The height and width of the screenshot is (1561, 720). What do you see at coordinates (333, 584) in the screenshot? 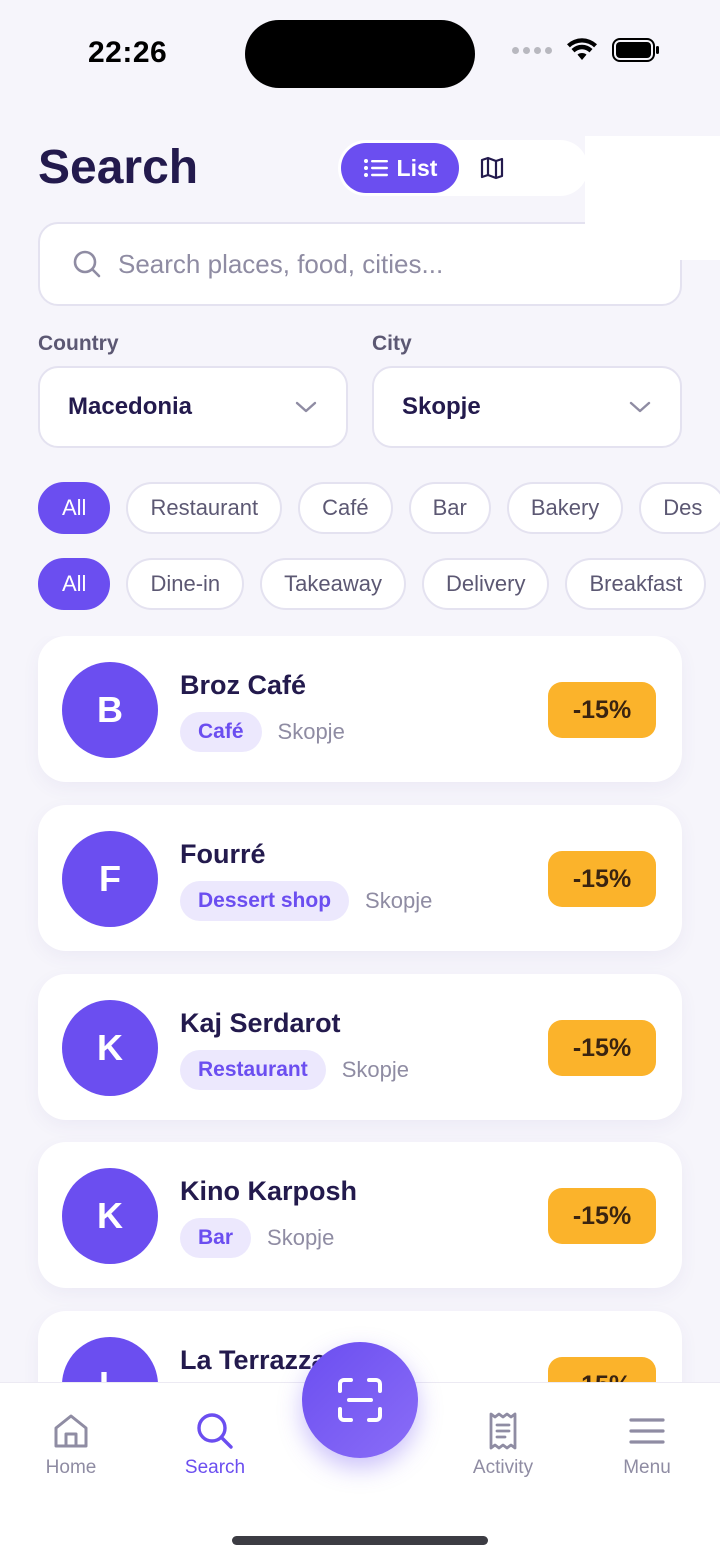
I see `service-chip-takeaway: Takeaway` at bounding box center [333, 584].